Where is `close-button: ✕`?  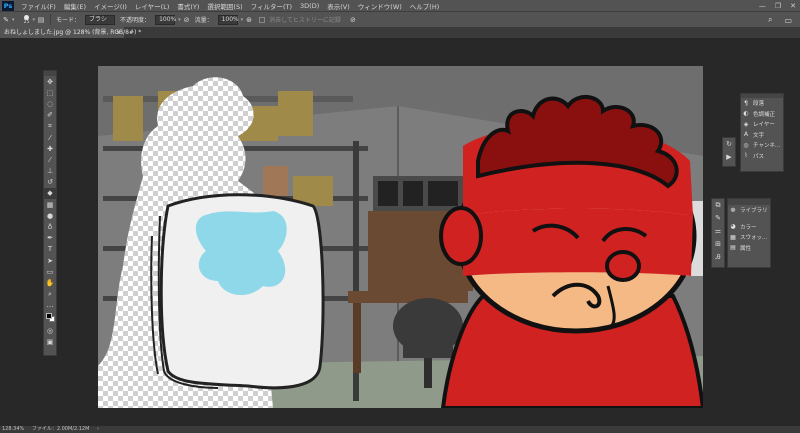 close-button: ✕ is located at coordinates (793, 6).